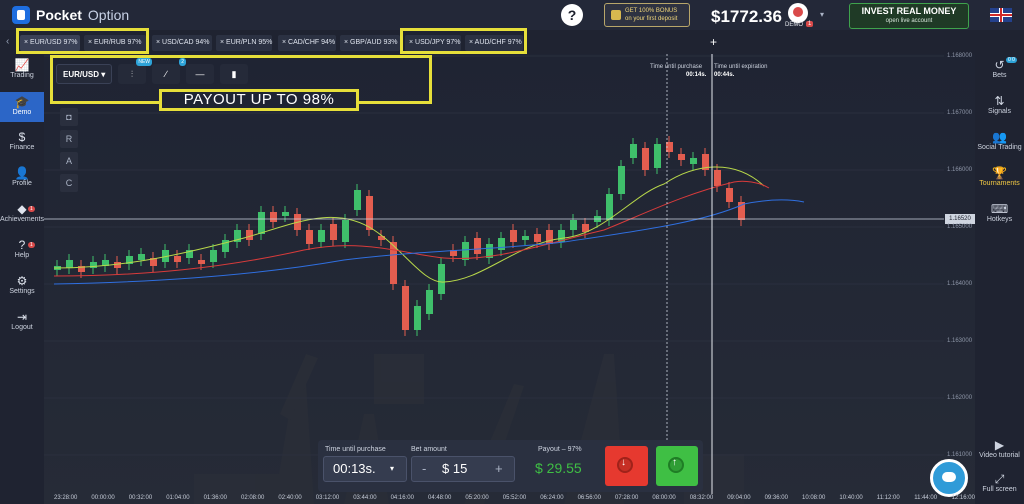  What do you see at coordinates (22, 107) in the screenshot?
I see `sidebar-item-demo: 🎓 Demo` at bounding box center [22, 107].